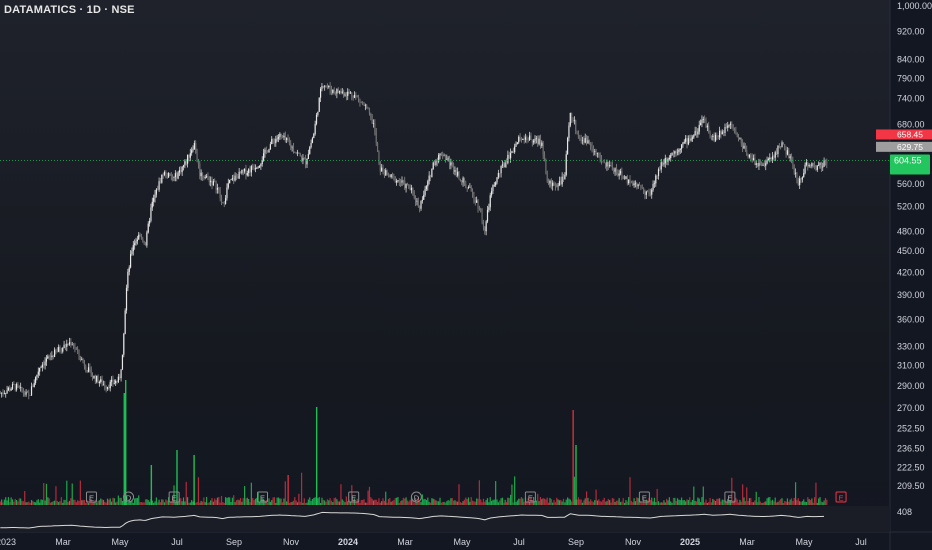 The height and width of the screenshot is (550, 932). What do you see at coordinates (911, 295) in the screenshot?
I see `price-tick-label: 390.00` at bounding box center [911, 295].